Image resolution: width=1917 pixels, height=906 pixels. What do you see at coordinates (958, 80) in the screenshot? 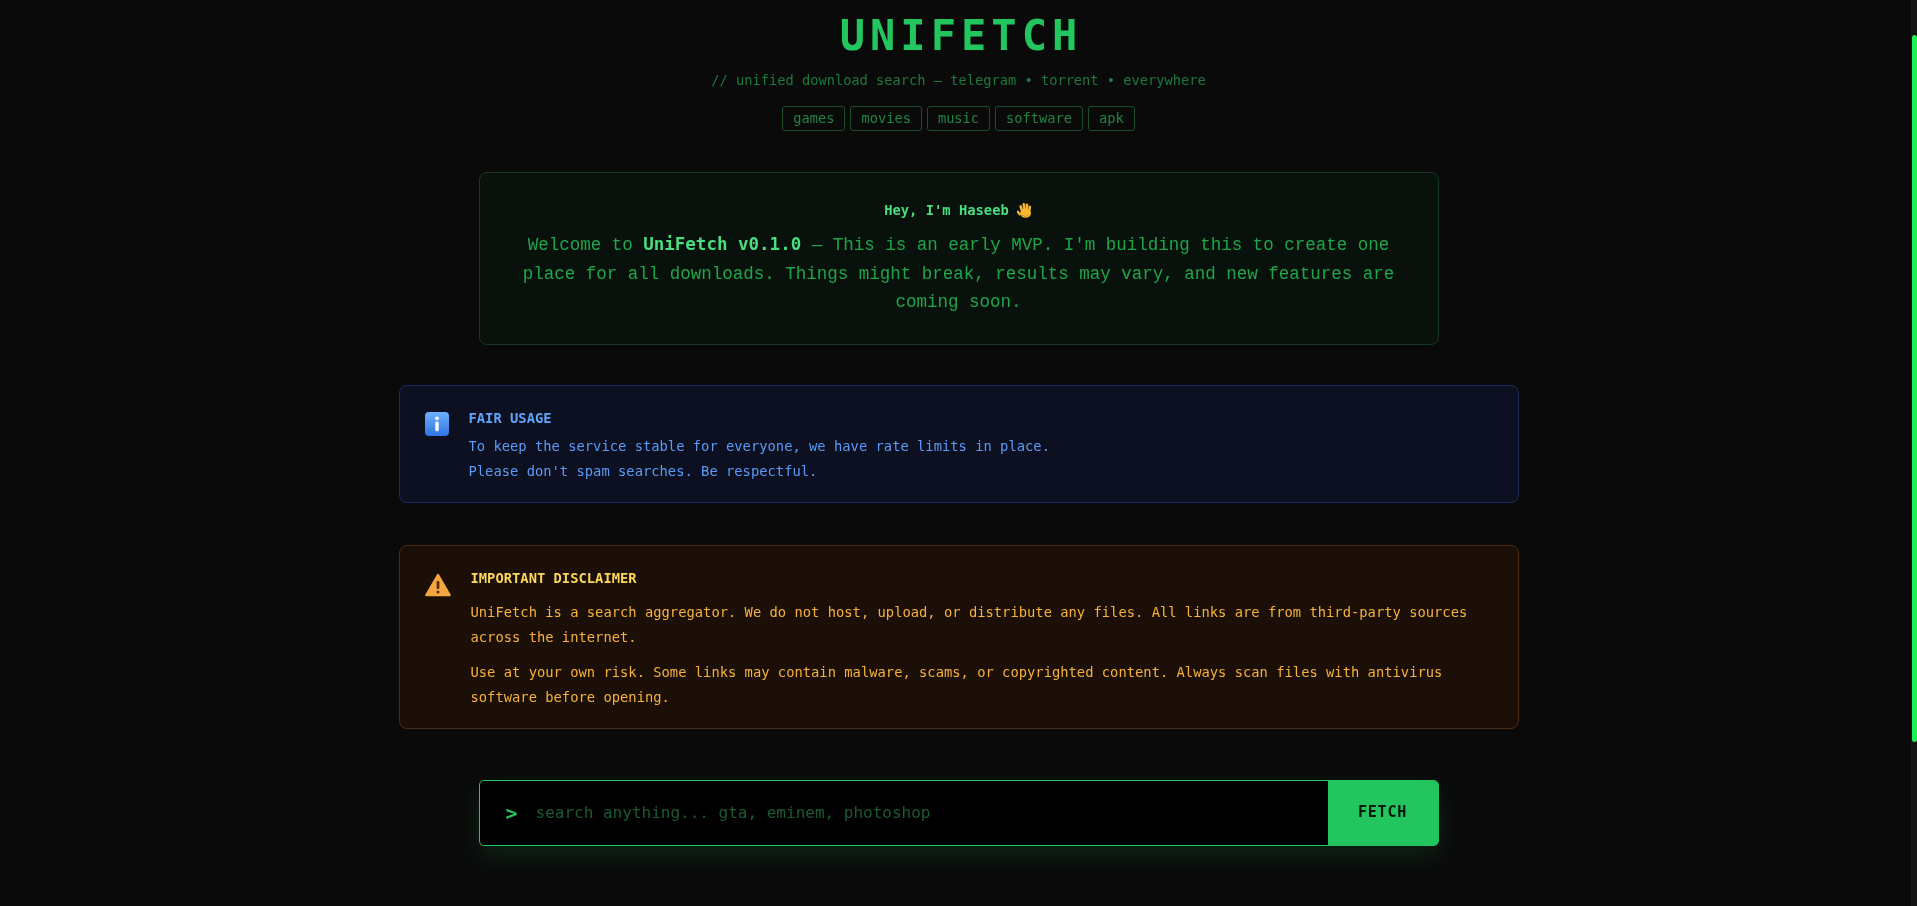
I see `tagline: // unified download search — telegram • torrent • everywhere` at bounding box center [958, 80].